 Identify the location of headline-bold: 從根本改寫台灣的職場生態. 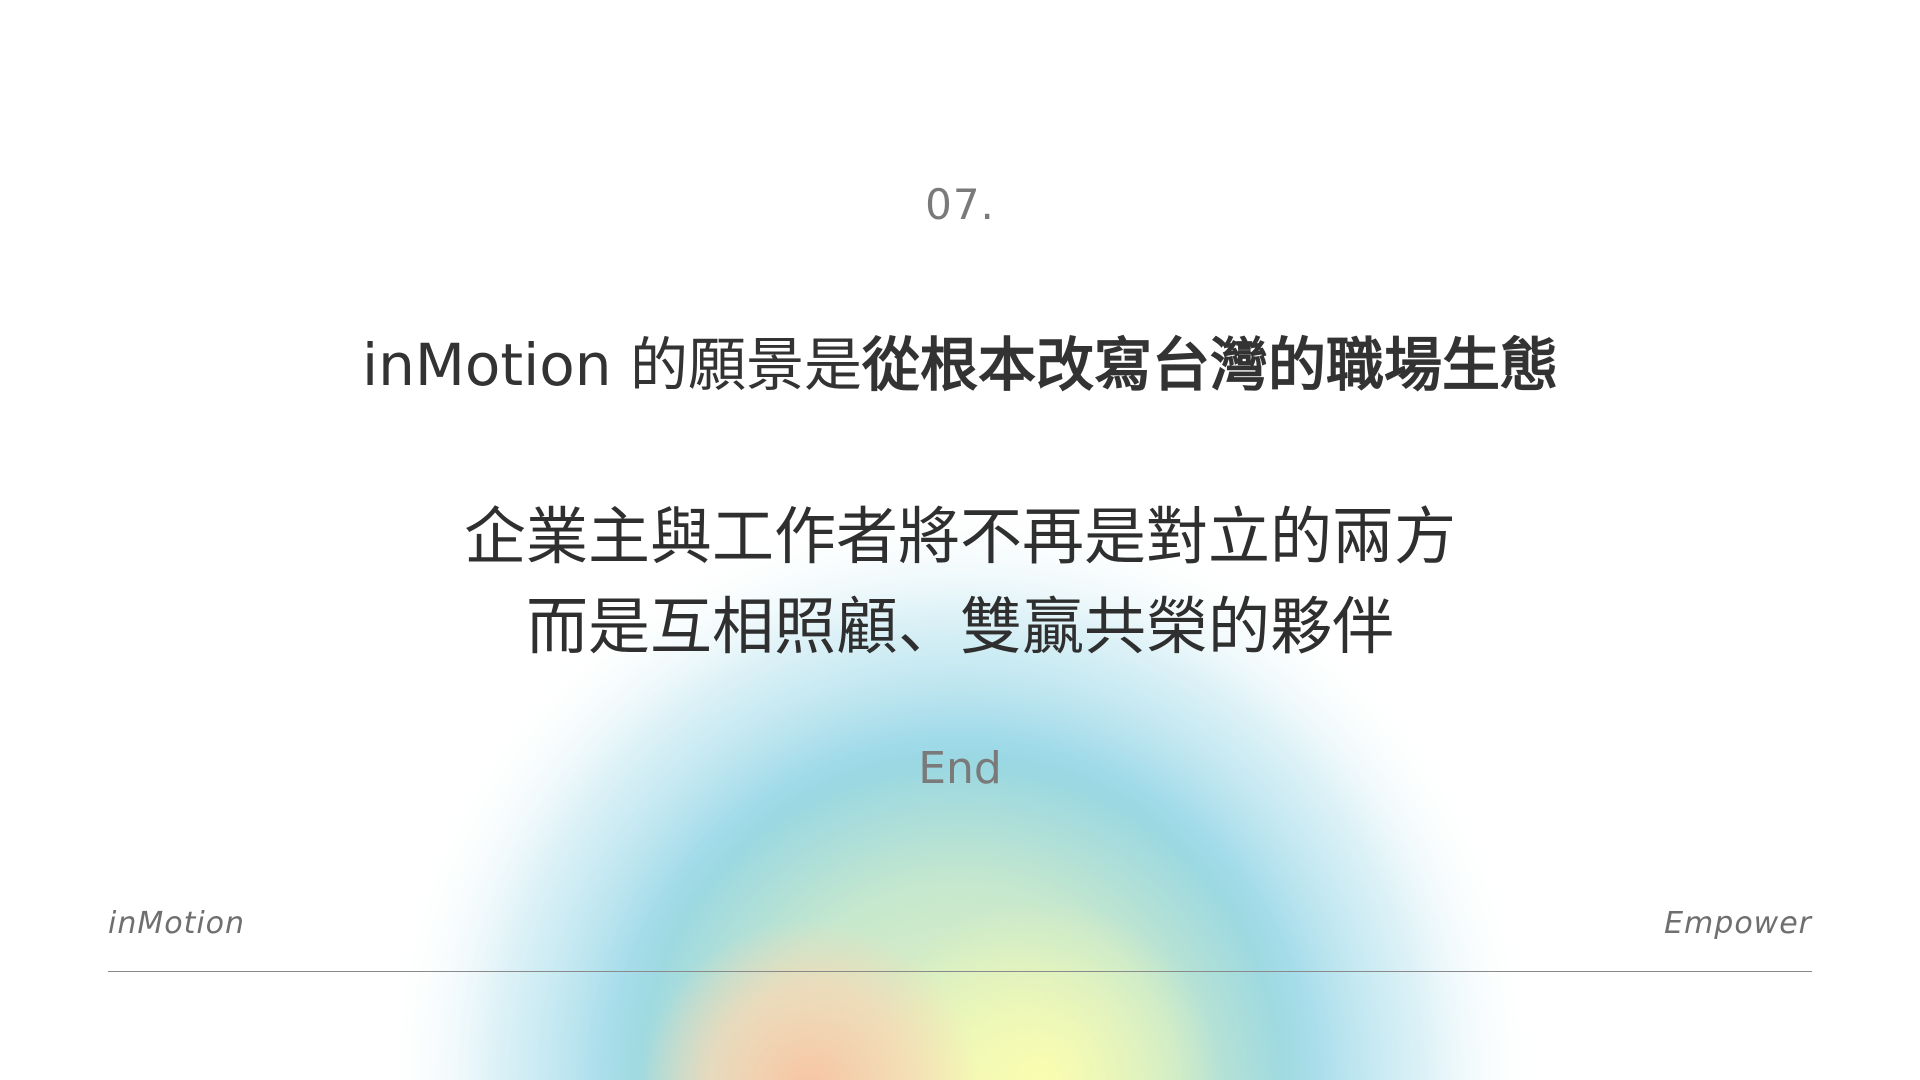
(1209, 365).